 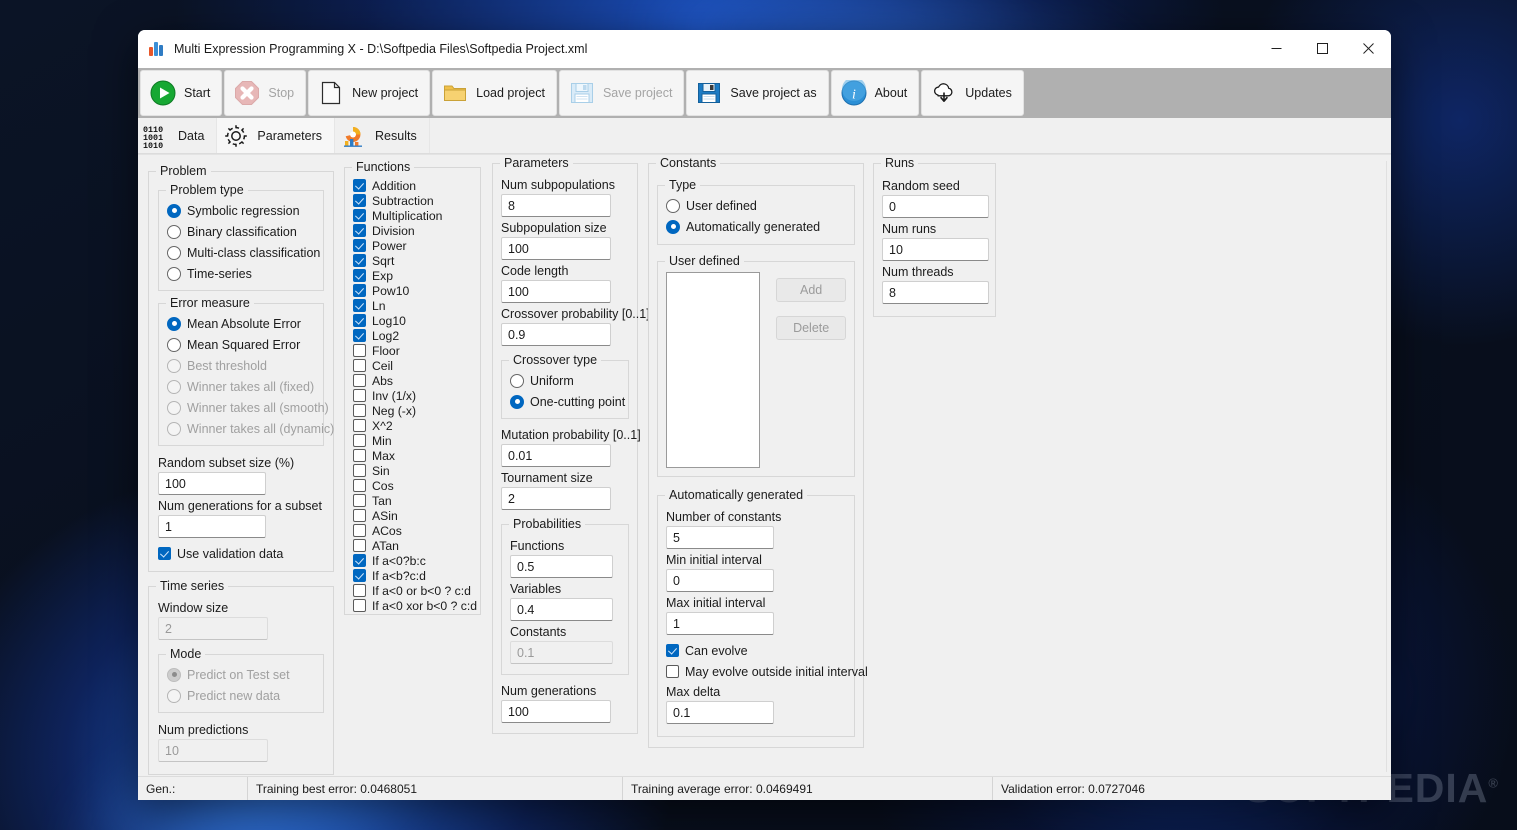 What do you see at coordinates (212, 526) in the screenshot?
I see `num-generations-subset-input: 1` at bounding box center [212, 526].